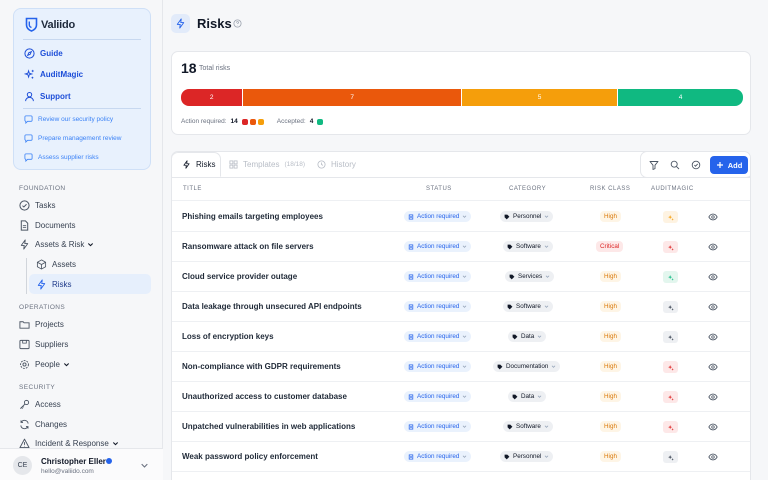 The height and width of the screenshot is (480, 768). I want to click on suggestion-link: Assess supplier risks, so click(61, 157).